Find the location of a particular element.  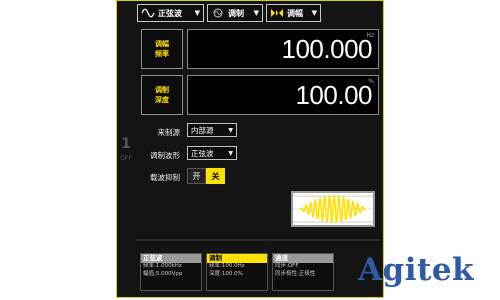

channel-card-line2: 同步极性:正极性 is located at coordinates (295, 273).